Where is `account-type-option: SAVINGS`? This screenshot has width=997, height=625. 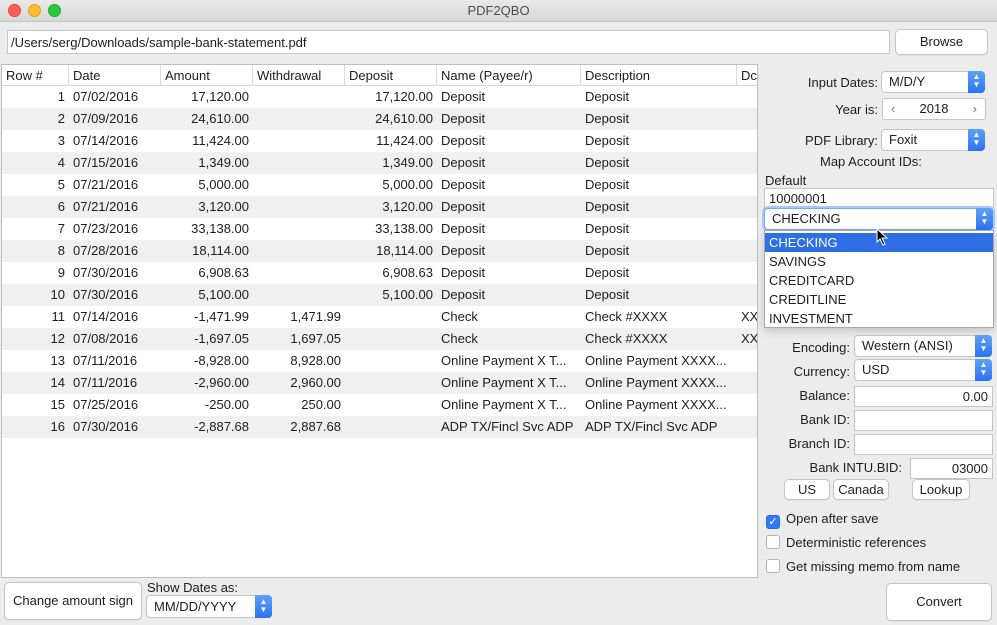
account-type-option: SAVINGS is located at coordinates (879, 261).